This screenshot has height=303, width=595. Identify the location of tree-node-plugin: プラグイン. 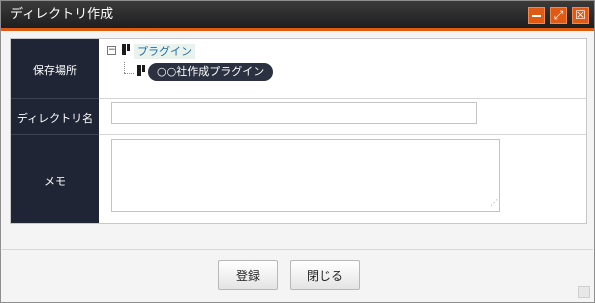
(164, 51).